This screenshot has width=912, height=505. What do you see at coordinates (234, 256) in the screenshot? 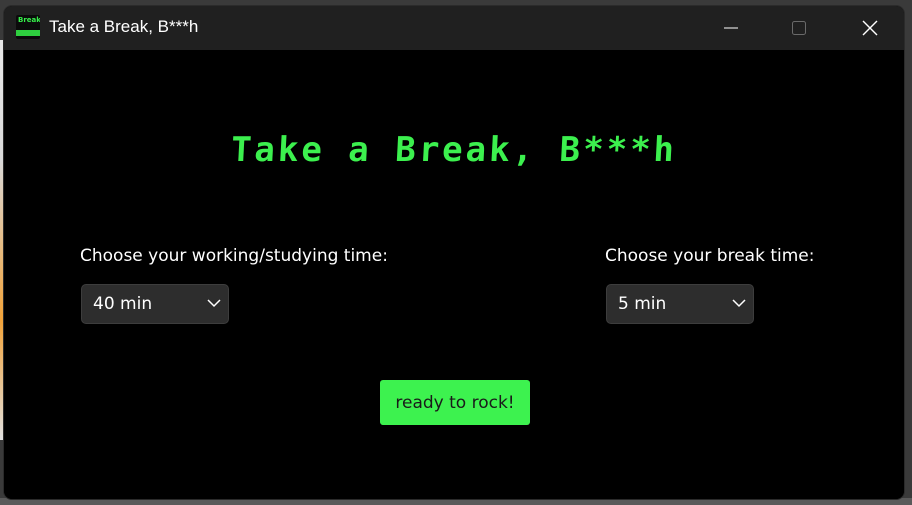
I see `work-time-label: Choose your working/studying time:` at bounding box center [234, 256].